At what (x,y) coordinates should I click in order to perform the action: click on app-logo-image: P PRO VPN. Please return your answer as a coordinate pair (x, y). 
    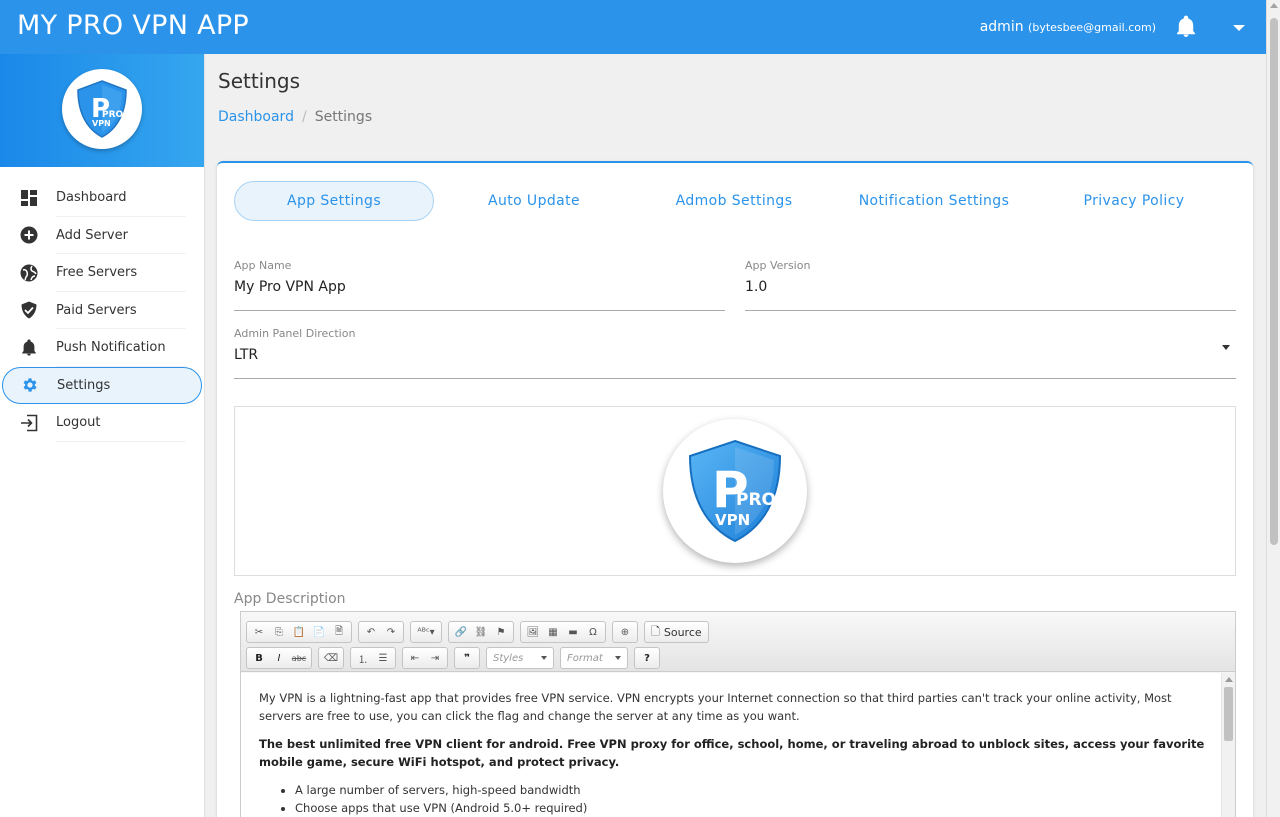
    Looking at the image, I should click on (735, 491).